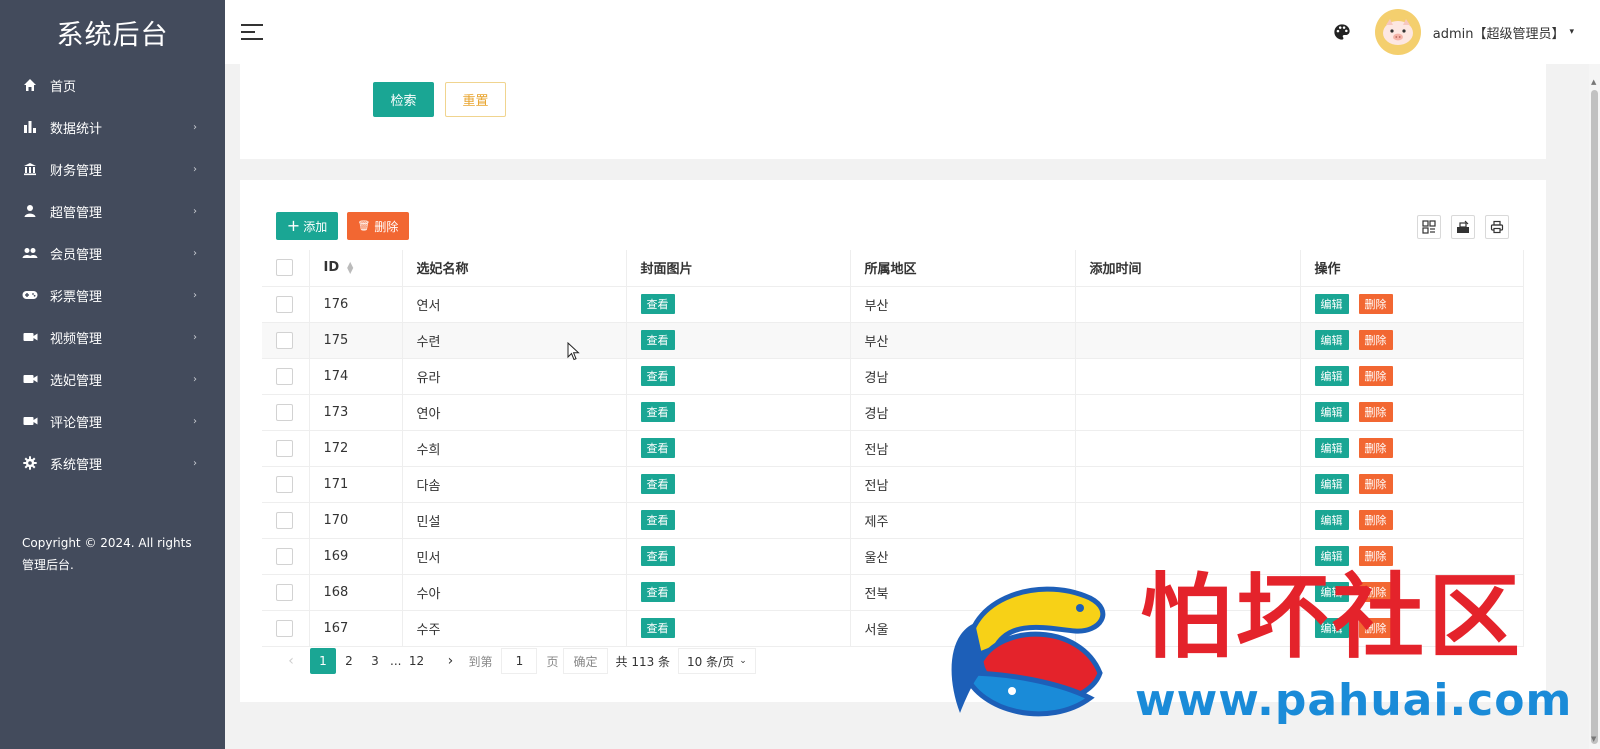  Describe the element at coordinates (112, 337) in the screenshot. I see `sidebar-item-6: 视频管理 ›` at that location.